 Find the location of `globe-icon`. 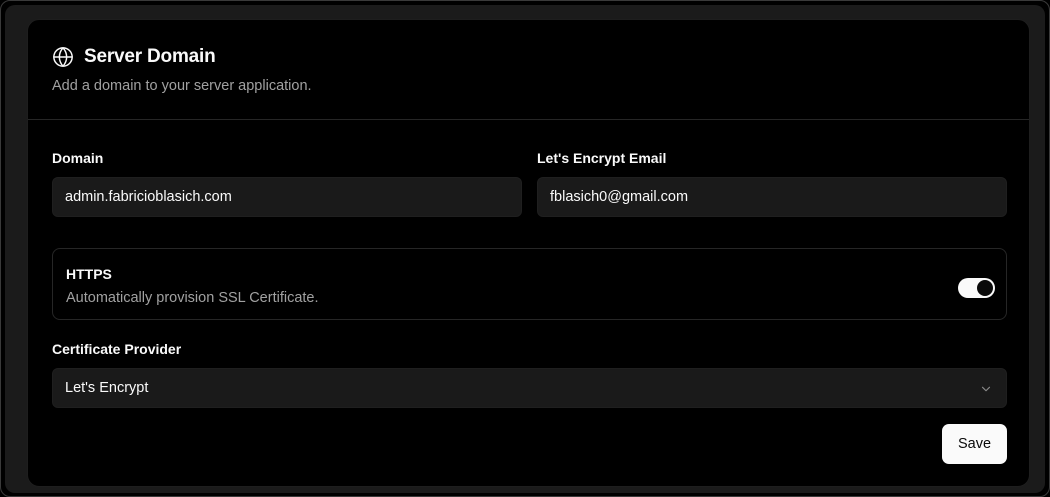

globe-icon is located at coordinates (63, 57).